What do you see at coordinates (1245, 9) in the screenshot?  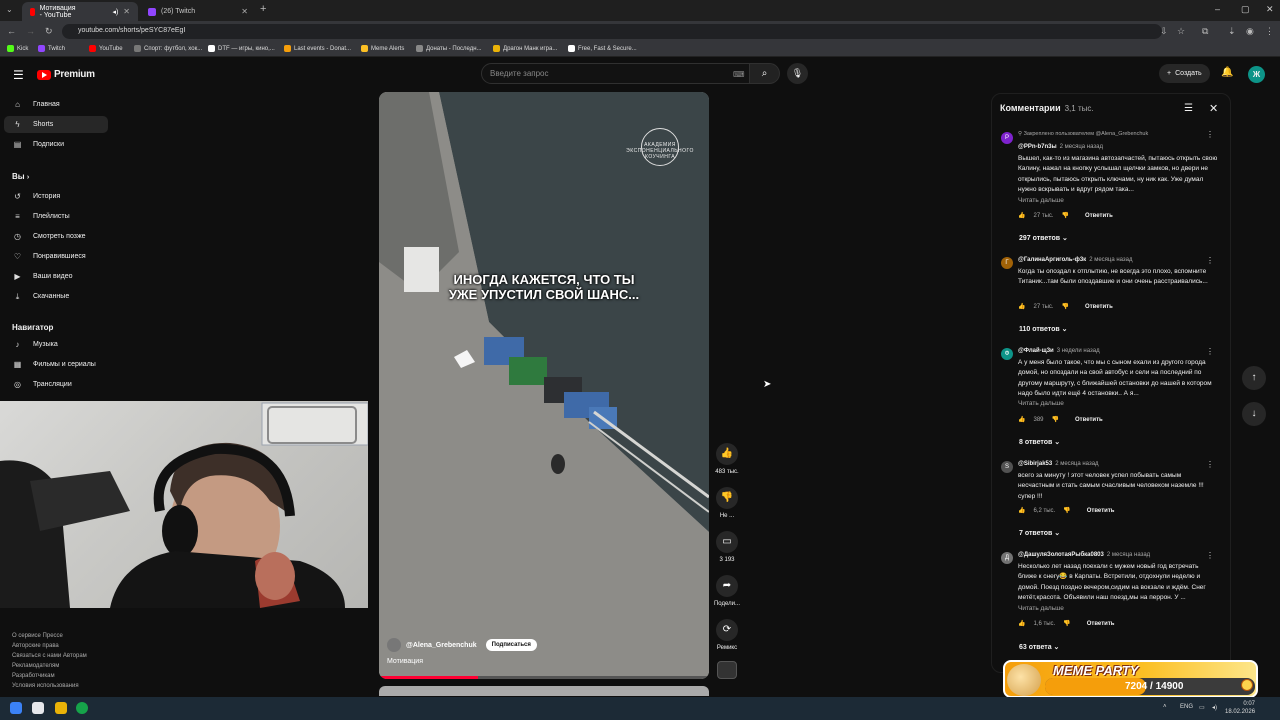 I see `maximize-icon: ▢` at bounding box center [1245, 9].